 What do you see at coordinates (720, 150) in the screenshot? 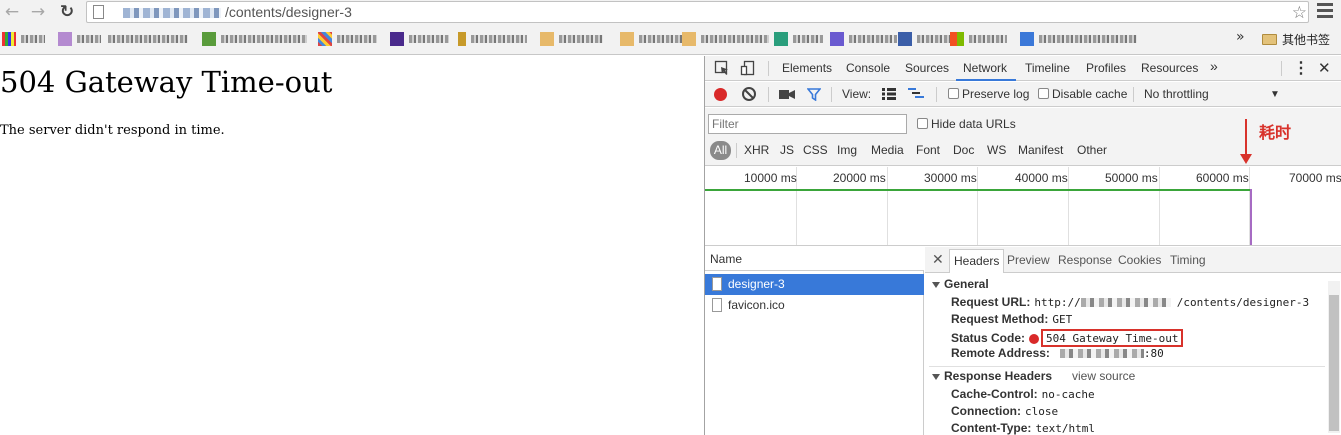
I see `filter-type-all: All` at bounding box center [720, 150].